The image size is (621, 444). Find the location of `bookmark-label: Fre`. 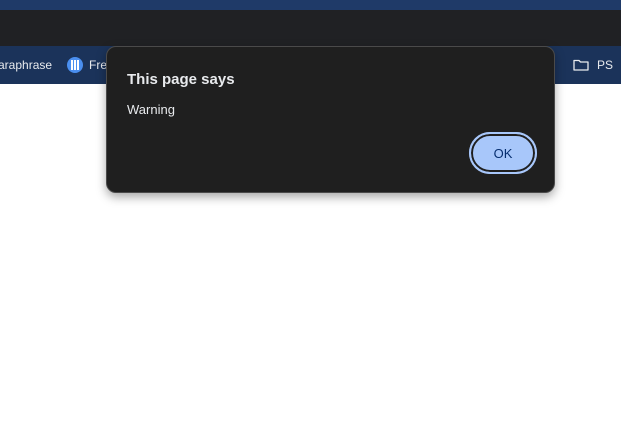

bookmark-label: Fre is located at coordinates (98, 65).